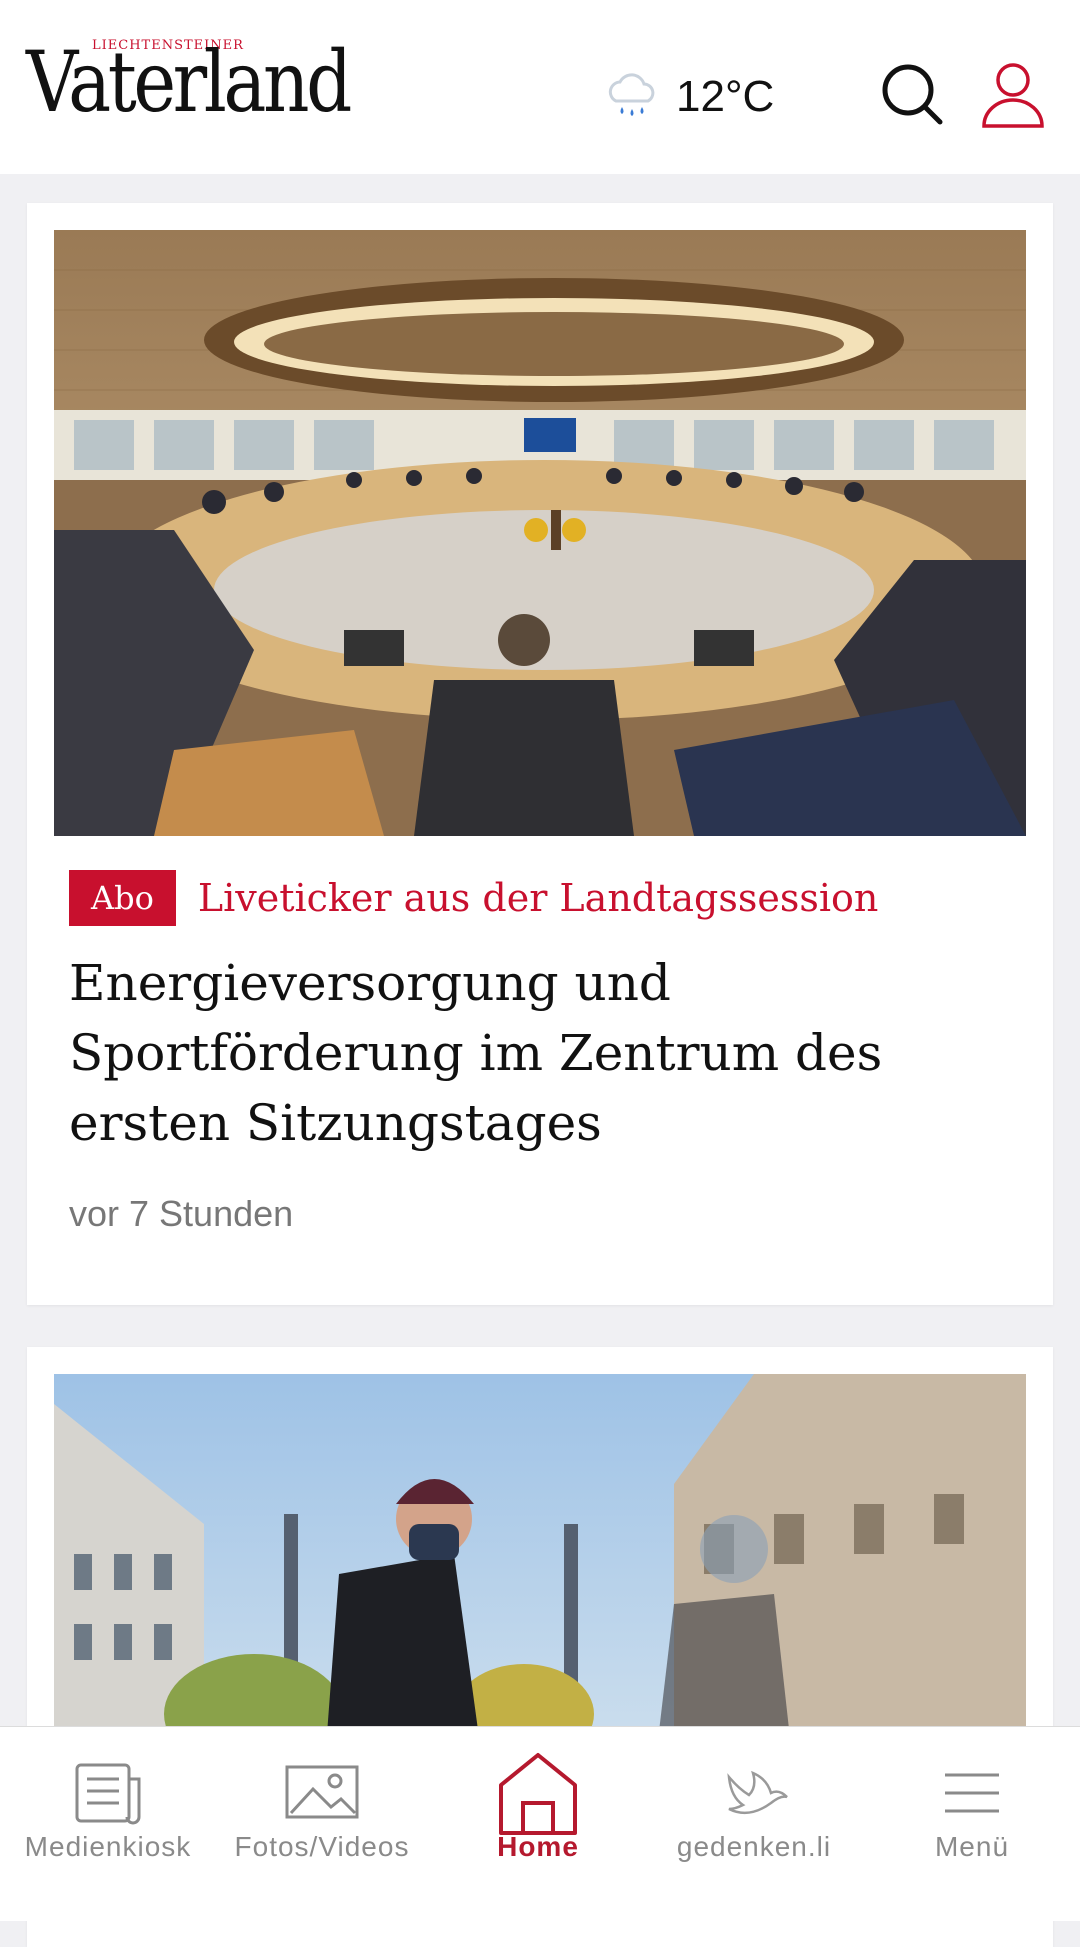 Image resolution: width=1080 pixels, height=1947 pixels. I want to click on dove-icon, so click(757, 1792).